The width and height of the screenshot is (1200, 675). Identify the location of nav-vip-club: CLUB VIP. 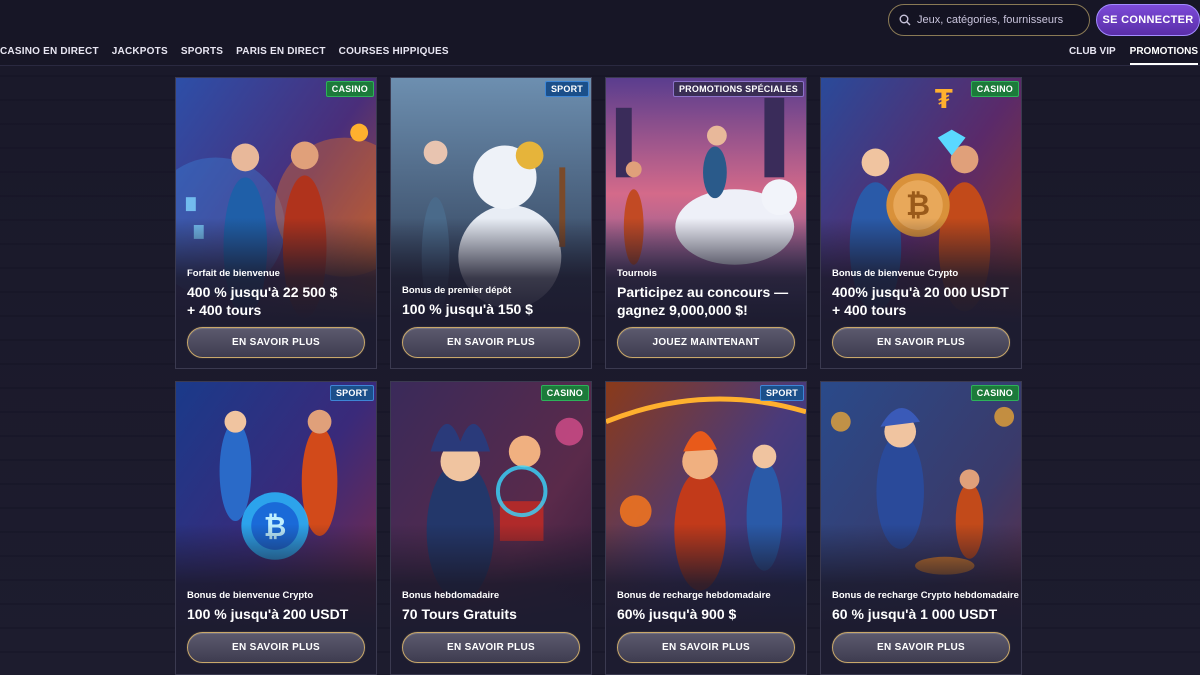
(1092, 55).